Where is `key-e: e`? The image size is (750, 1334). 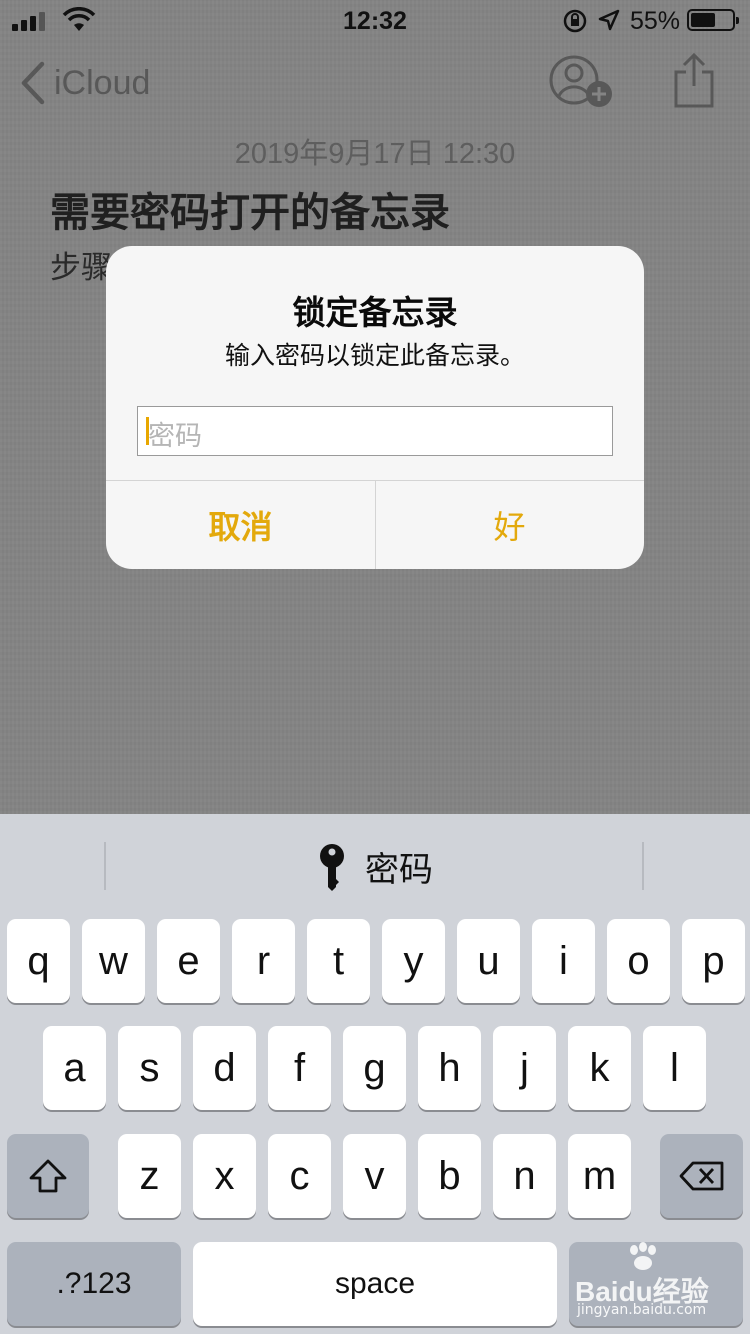
key-e: e is located at coordinates (188, 961).